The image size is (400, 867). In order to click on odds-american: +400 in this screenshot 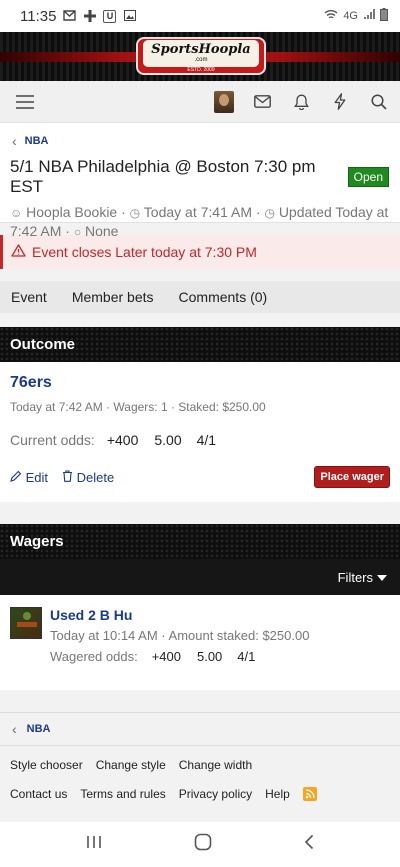, I will do `click(122, 440)`.